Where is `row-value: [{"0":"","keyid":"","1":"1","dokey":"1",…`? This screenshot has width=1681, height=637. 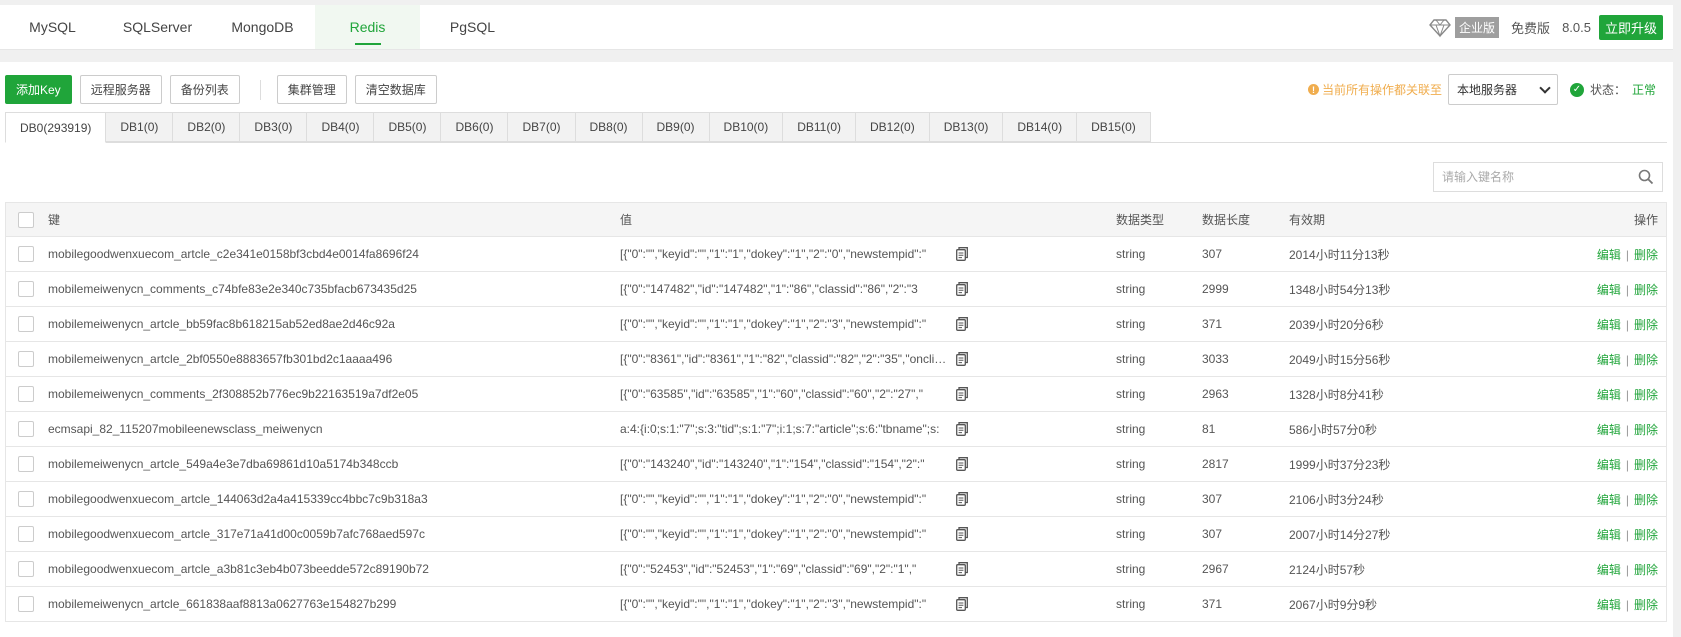
row-value: [{"0":"","keyid":"","1":"1","dokey":"1",… is located at coordinates (773, 534).